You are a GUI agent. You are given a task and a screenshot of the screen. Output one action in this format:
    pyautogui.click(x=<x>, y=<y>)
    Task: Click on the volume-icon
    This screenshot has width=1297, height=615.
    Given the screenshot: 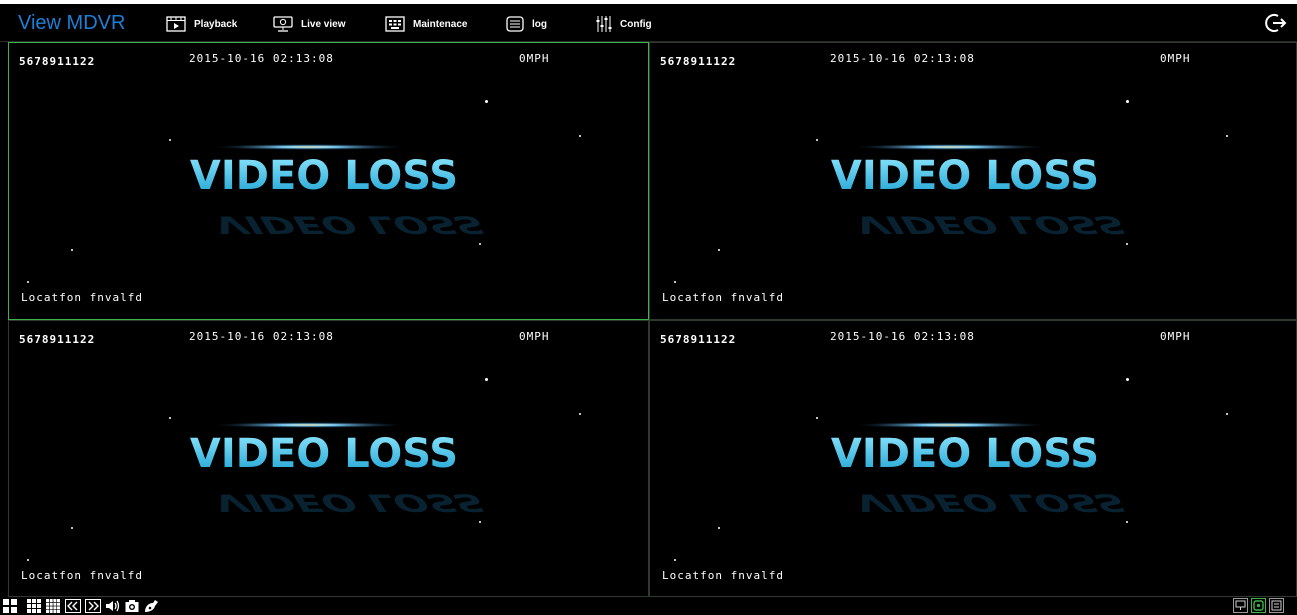 What is the action you would take?
    pyautogui.click(x=113, y=606)
    